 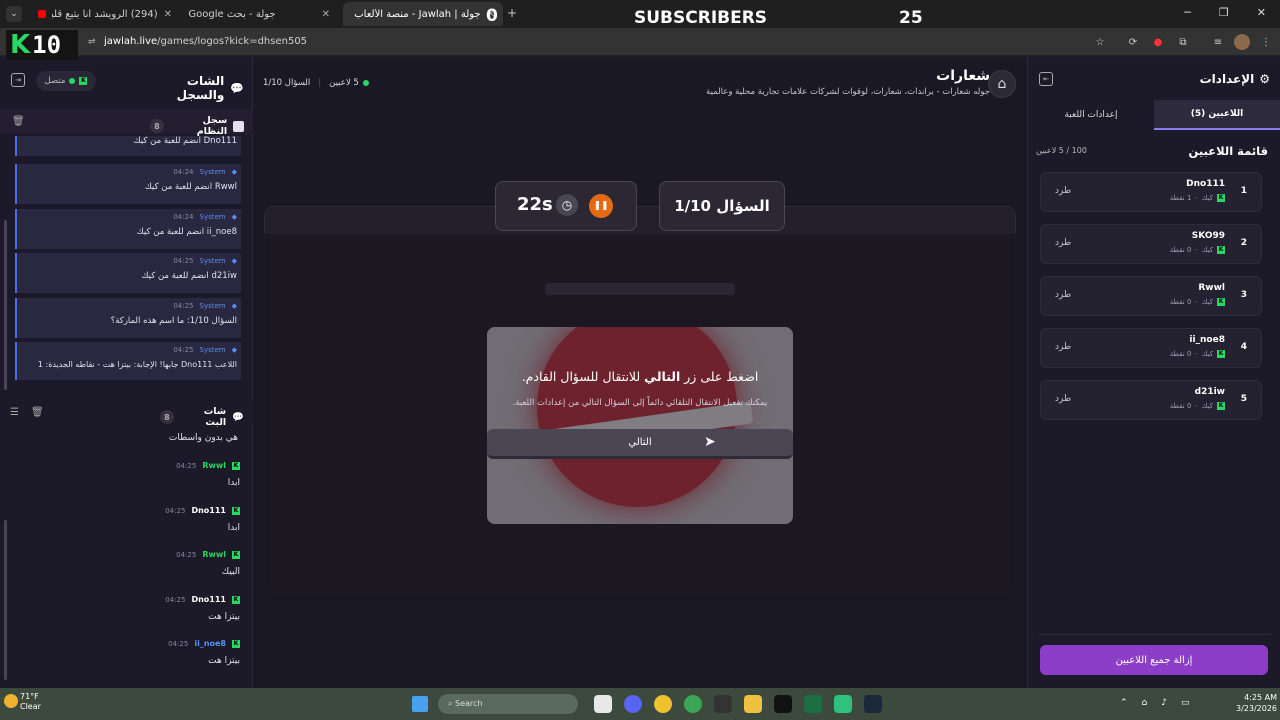 What do you see at coordinates (1164, 703) in the screenshot?
I see `volume-icon: ♪` at bounding box center [1164, 703].